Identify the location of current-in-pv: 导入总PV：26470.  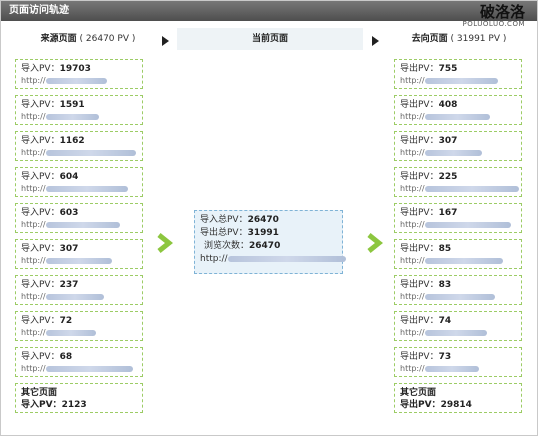
(239, 220).